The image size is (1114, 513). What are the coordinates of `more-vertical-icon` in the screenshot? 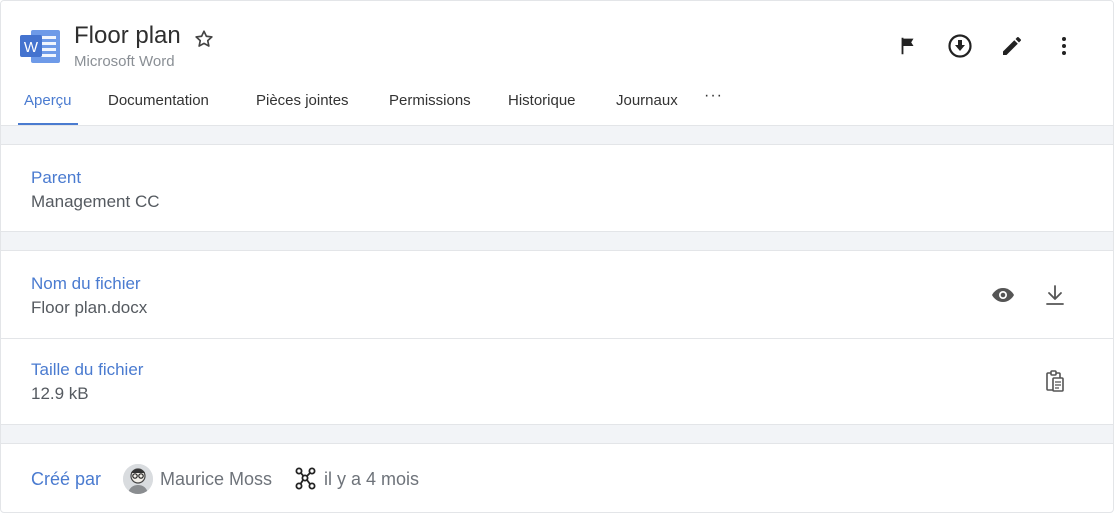 It's located at (1064, 46).